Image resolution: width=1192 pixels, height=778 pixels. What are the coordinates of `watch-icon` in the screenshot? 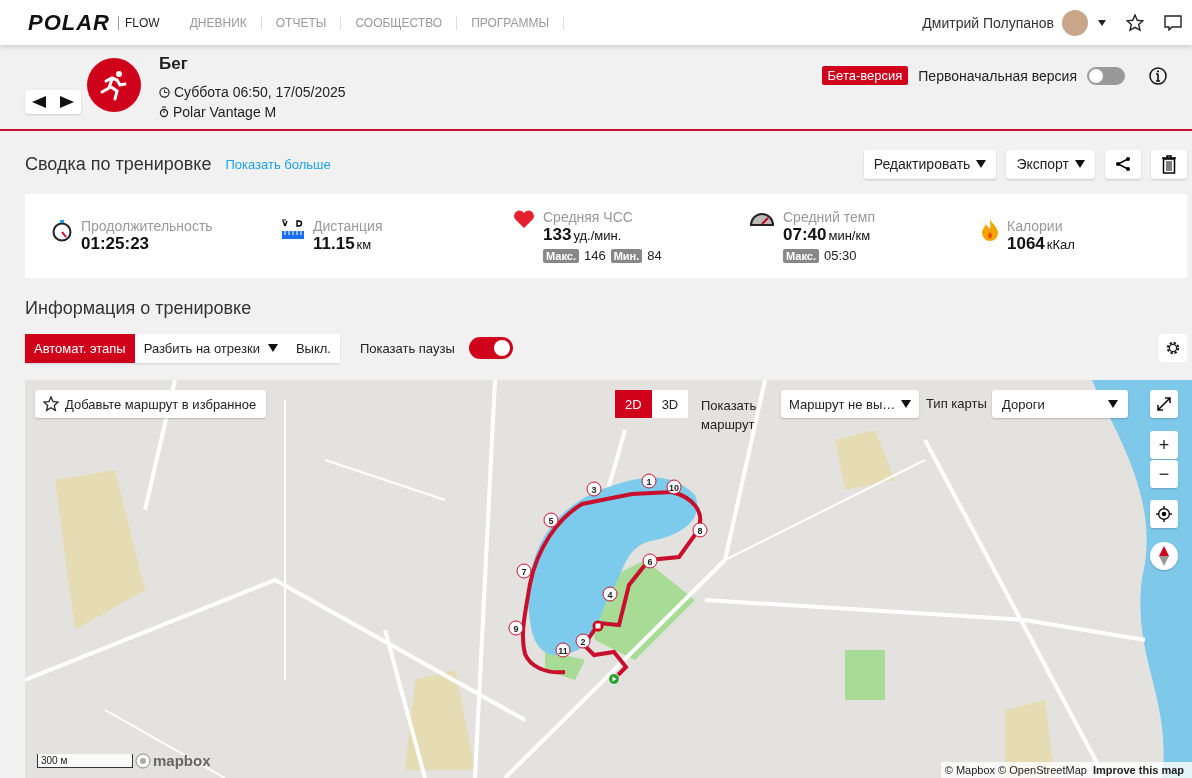 It's located at (164, 112).